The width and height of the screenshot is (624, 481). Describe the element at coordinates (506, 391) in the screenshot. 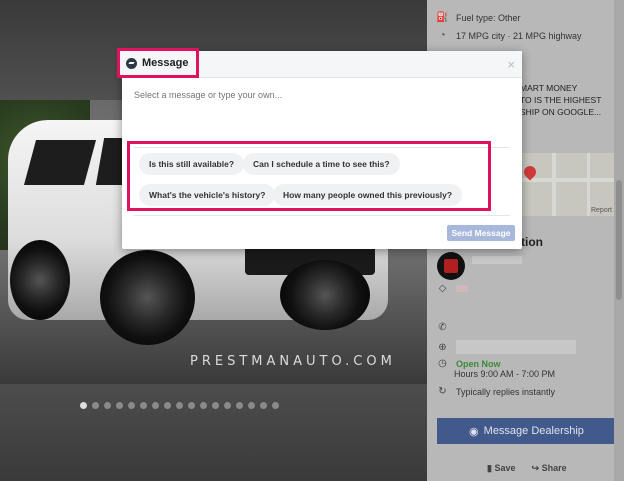

I see `reply-time-text: Typically replies instantly` at that location.